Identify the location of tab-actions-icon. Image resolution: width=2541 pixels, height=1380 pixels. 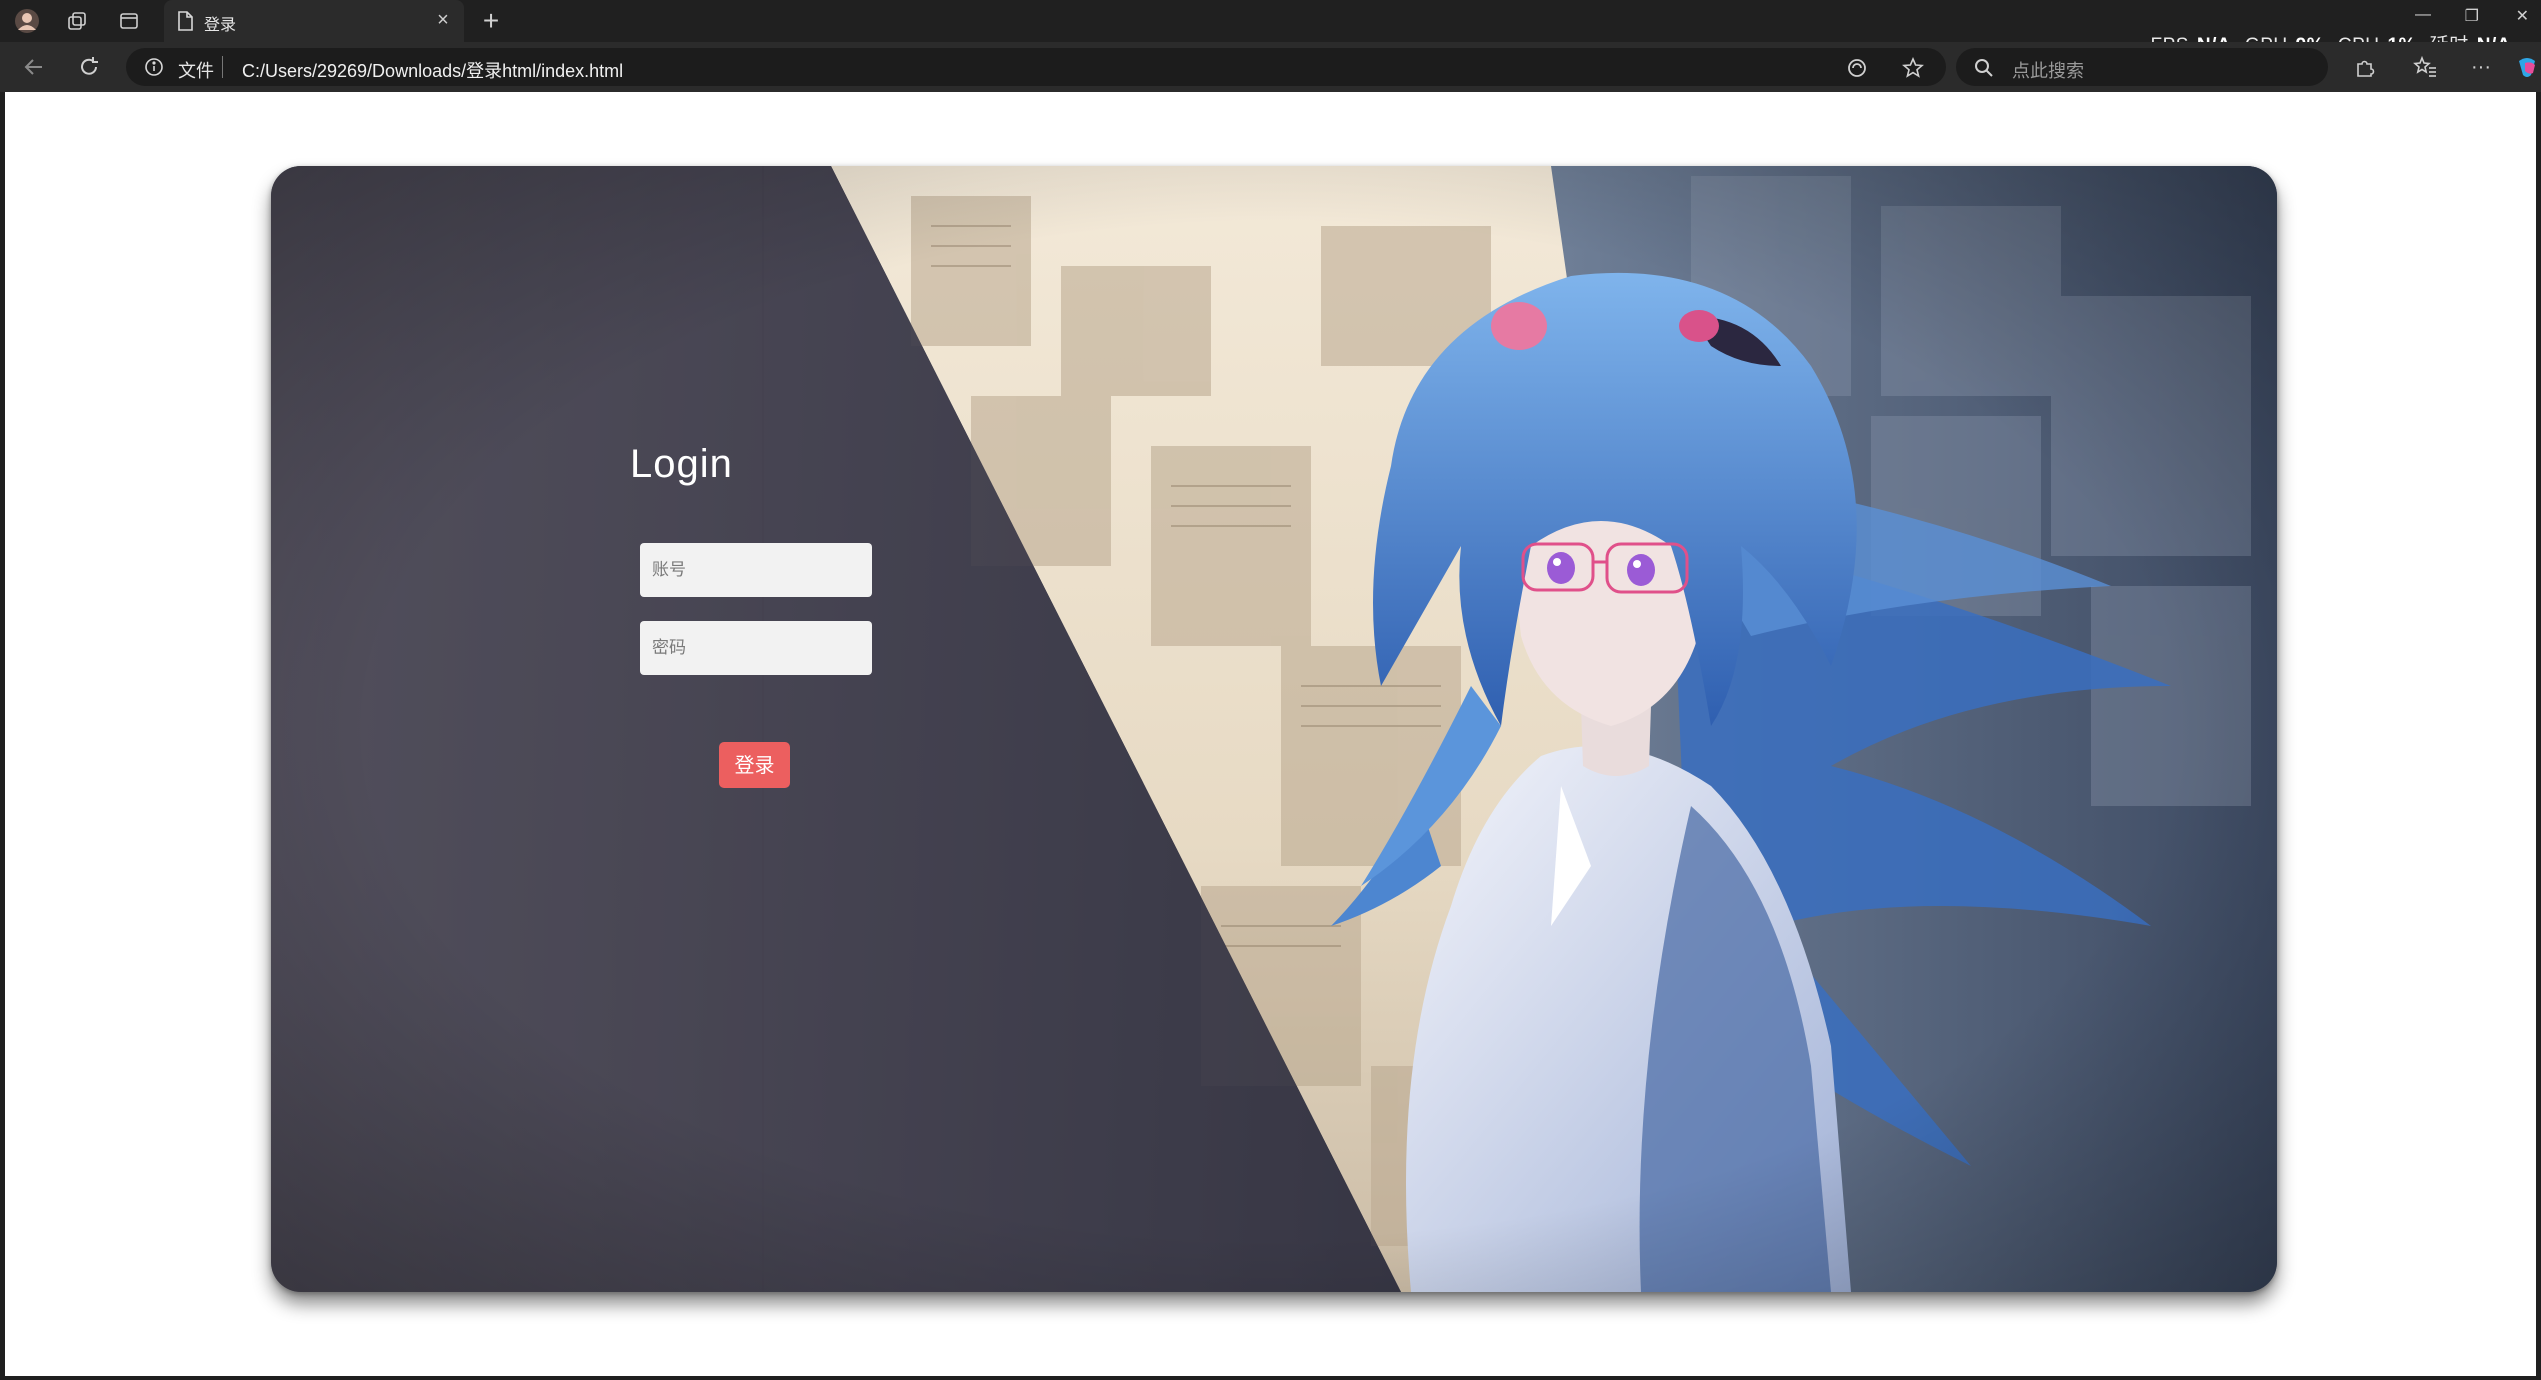
(129, 21).